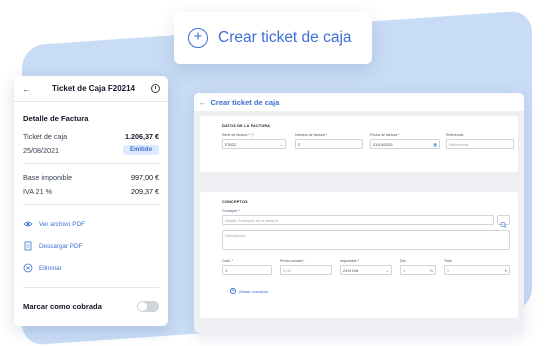 The height and width of the screenshot is (346, 550). Describe the element at coordinates (385, 135) in the screenshot. I see `fecha-label: Fecha de factura *` at that location.